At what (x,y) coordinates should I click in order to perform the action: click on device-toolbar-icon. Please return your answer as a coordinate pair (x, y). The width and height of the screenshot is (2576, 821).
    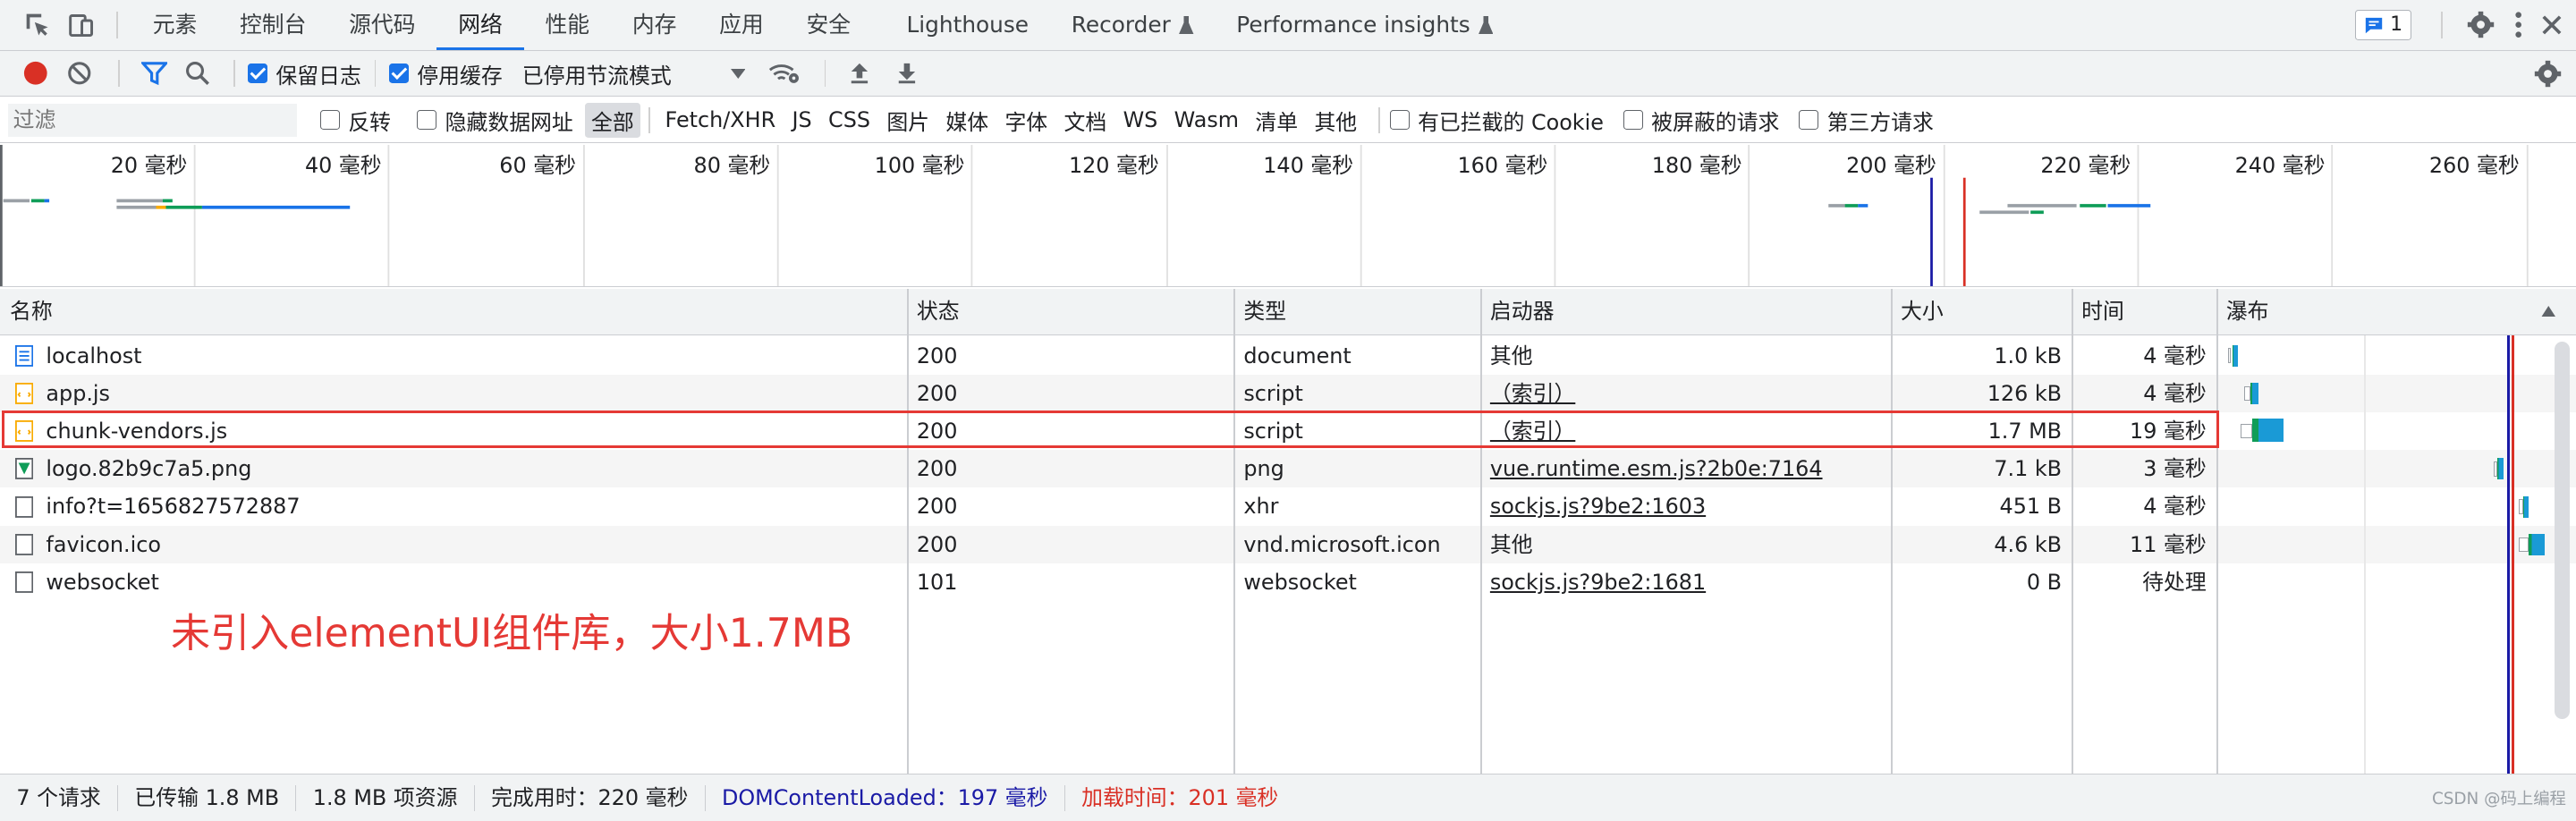
    Looking at the image, I should click on (81, 24).